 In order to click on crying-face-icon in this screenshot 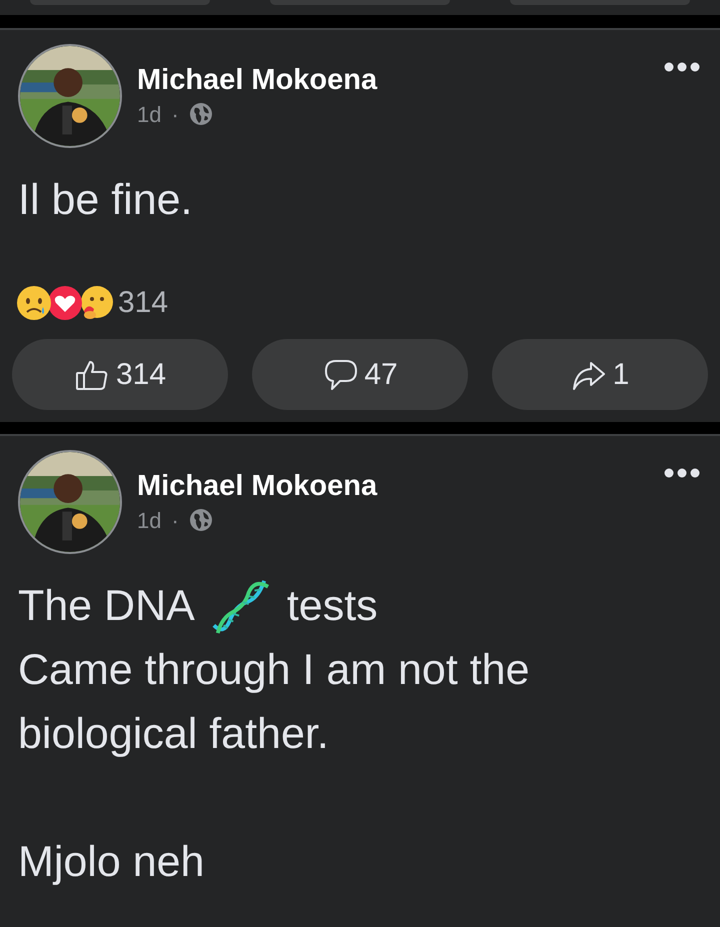, I will do `click(34, 302)`.